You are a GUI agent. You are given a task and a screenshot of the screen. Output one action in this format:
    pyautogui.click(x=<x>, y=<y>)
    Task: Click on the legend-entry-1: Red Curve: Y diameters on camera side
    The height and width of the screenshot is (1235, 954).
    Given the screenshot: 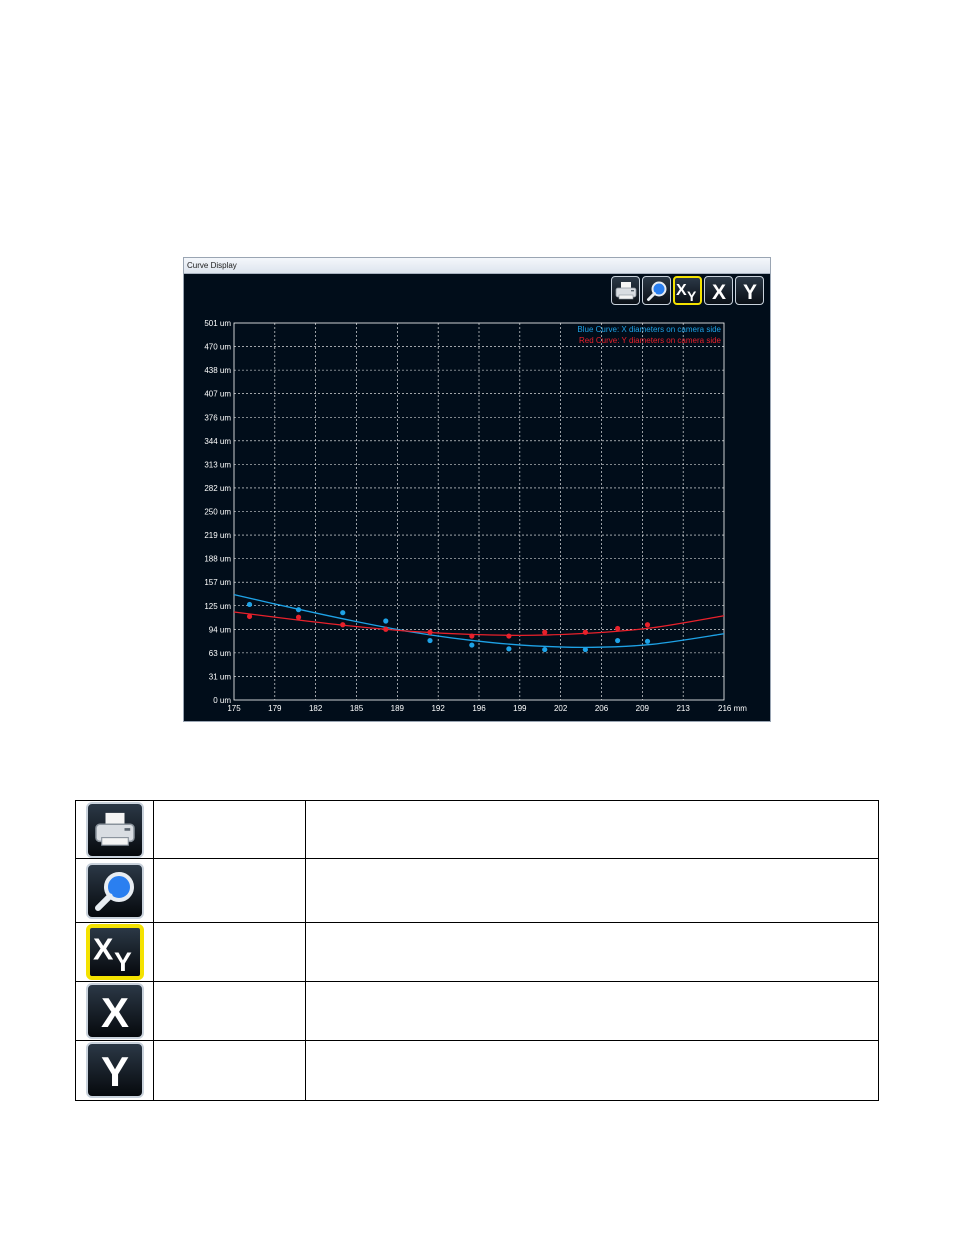 What is the action you would take?
    pyautogui.click(x=650, y=340)
    